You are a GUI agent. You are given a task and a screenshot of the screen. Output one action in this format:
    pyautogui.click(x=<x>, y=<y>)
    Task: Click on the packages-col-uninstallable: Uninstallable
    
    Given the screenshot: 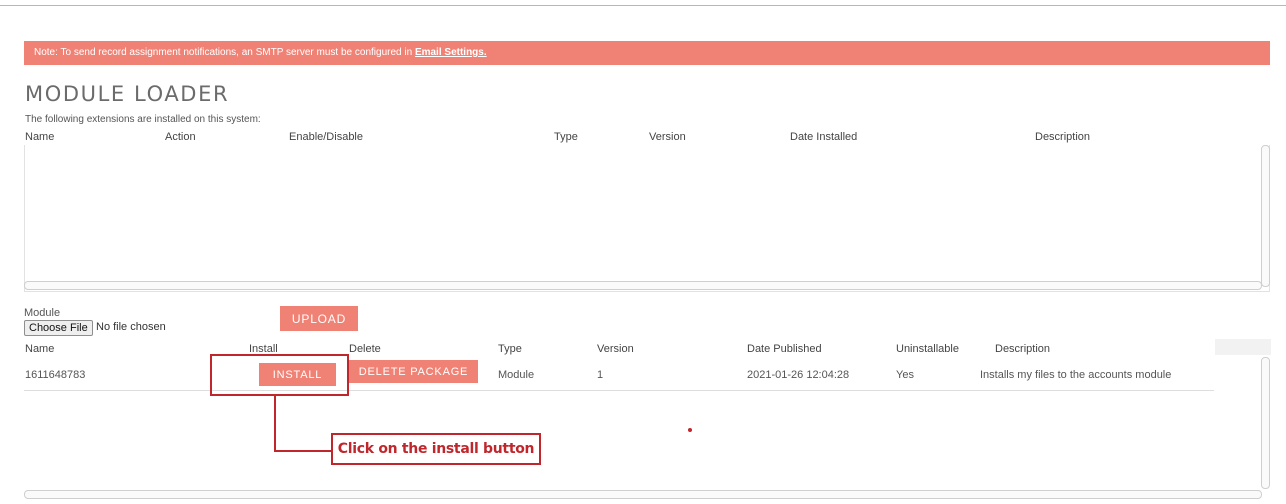 What is the action you would take?
    pyautogui.click(x=927, y=349)
    